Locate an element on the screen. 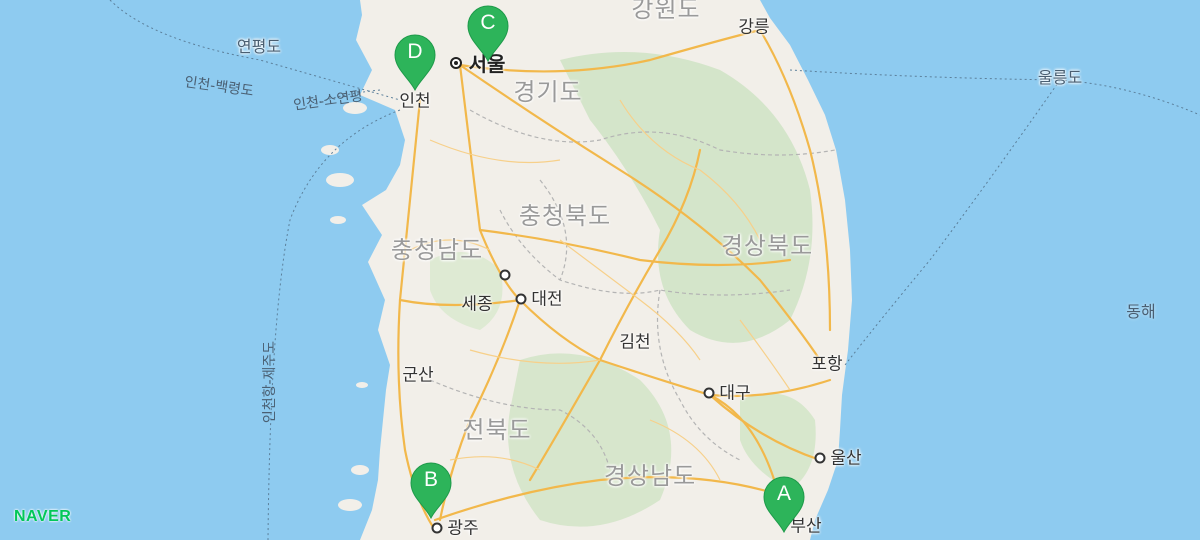 The image size is (1200, 540). province-label-gangwon: 강원도 is located at coordinates (666, 11).